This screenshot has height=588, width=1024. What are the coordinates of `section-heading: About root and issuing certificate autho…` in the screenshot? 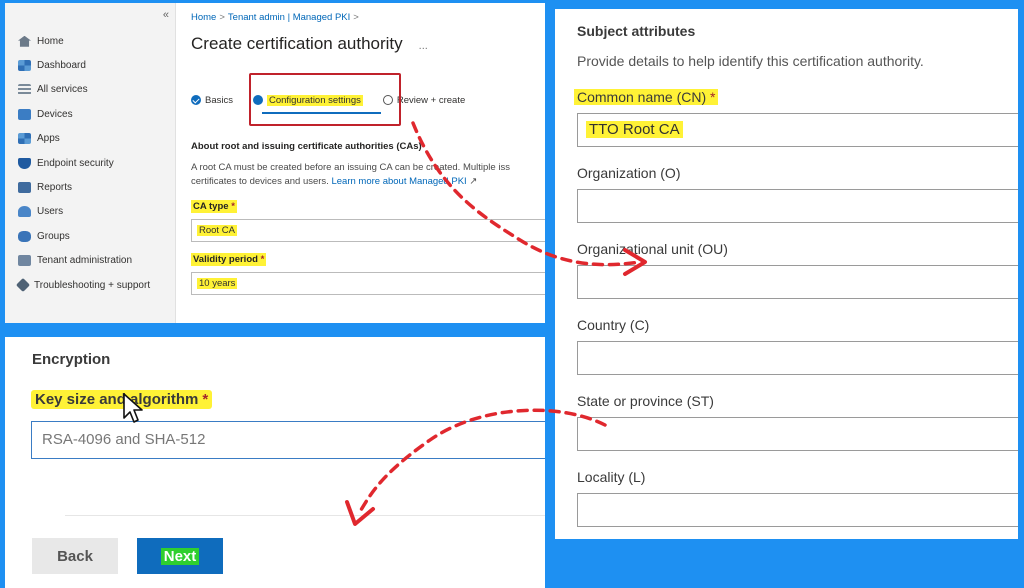 It's located at (306, 146).